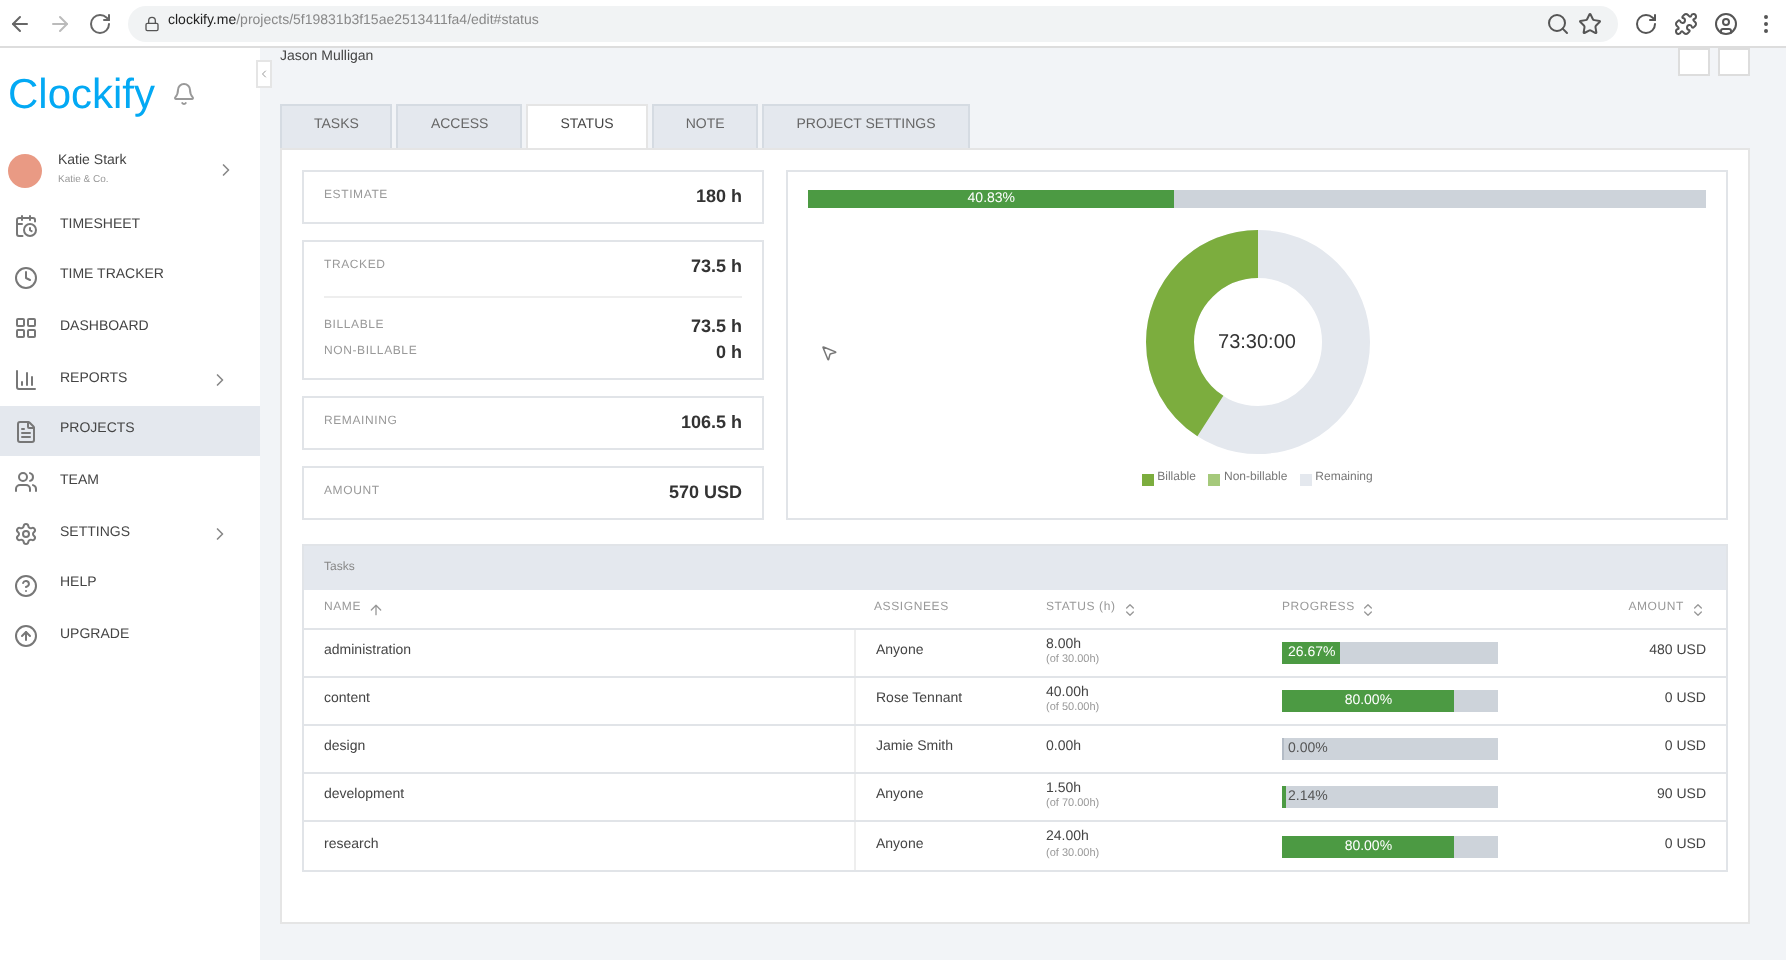 Image resolution: width=1786 pixels, height=960 pixels. Describe the element at coordinates (100, 23) in the screenshot. I see `reload-icon` at that location.